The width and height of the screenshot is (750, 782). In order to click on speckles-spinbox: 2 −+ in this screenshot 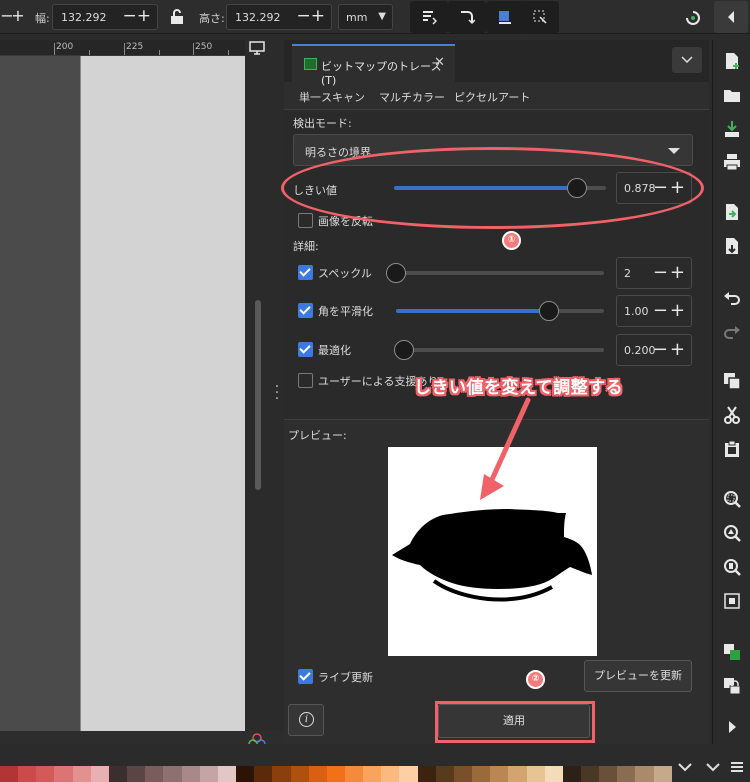, I will do `click(654, 273)`.